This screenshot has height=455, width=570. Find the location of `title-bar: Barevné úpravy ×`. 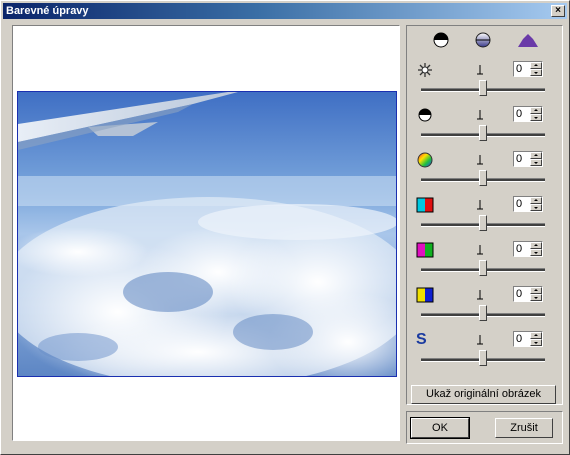

title-bar: Barevné úpravy × is located at coordinates (285, 11).